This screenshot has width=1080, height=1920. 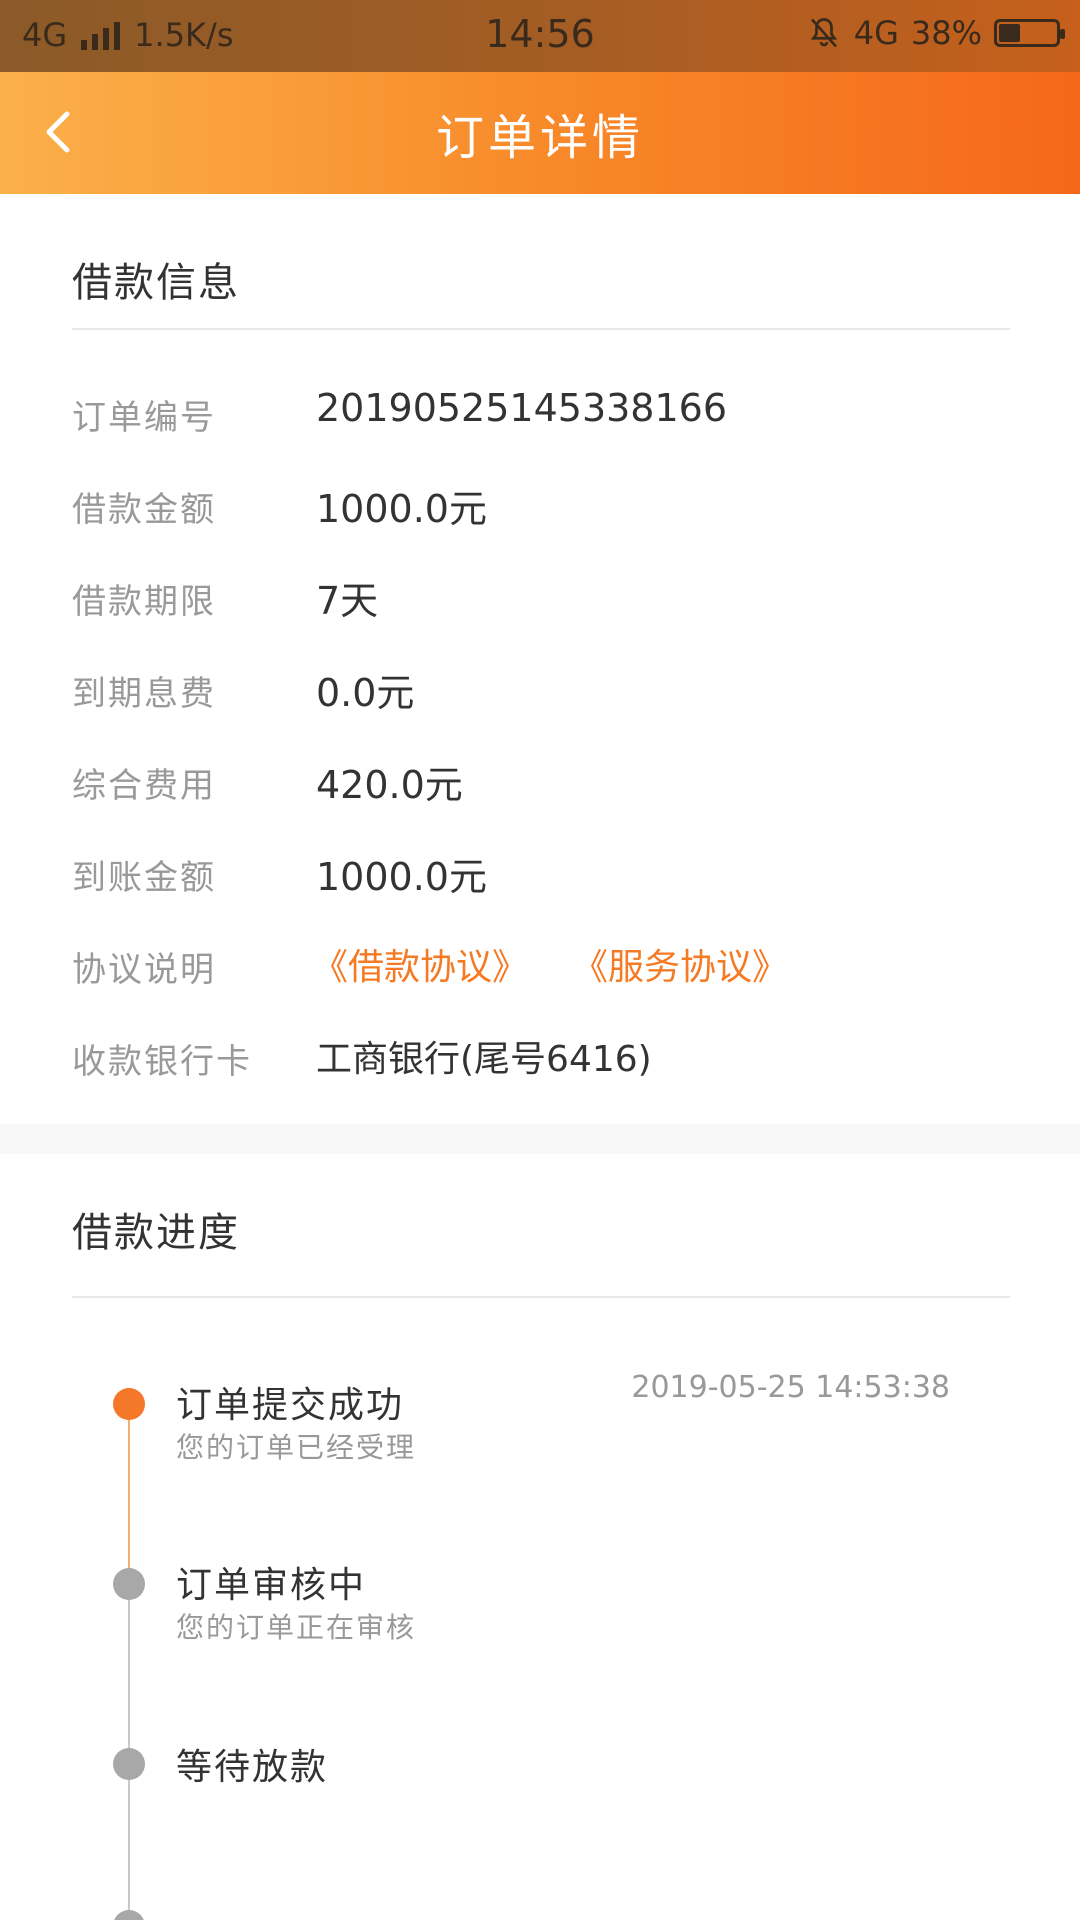 What do you see at coordinates (539, 138) in the screenshot?
I see `page-title: 订单详情` at bounding box center [539, 138].